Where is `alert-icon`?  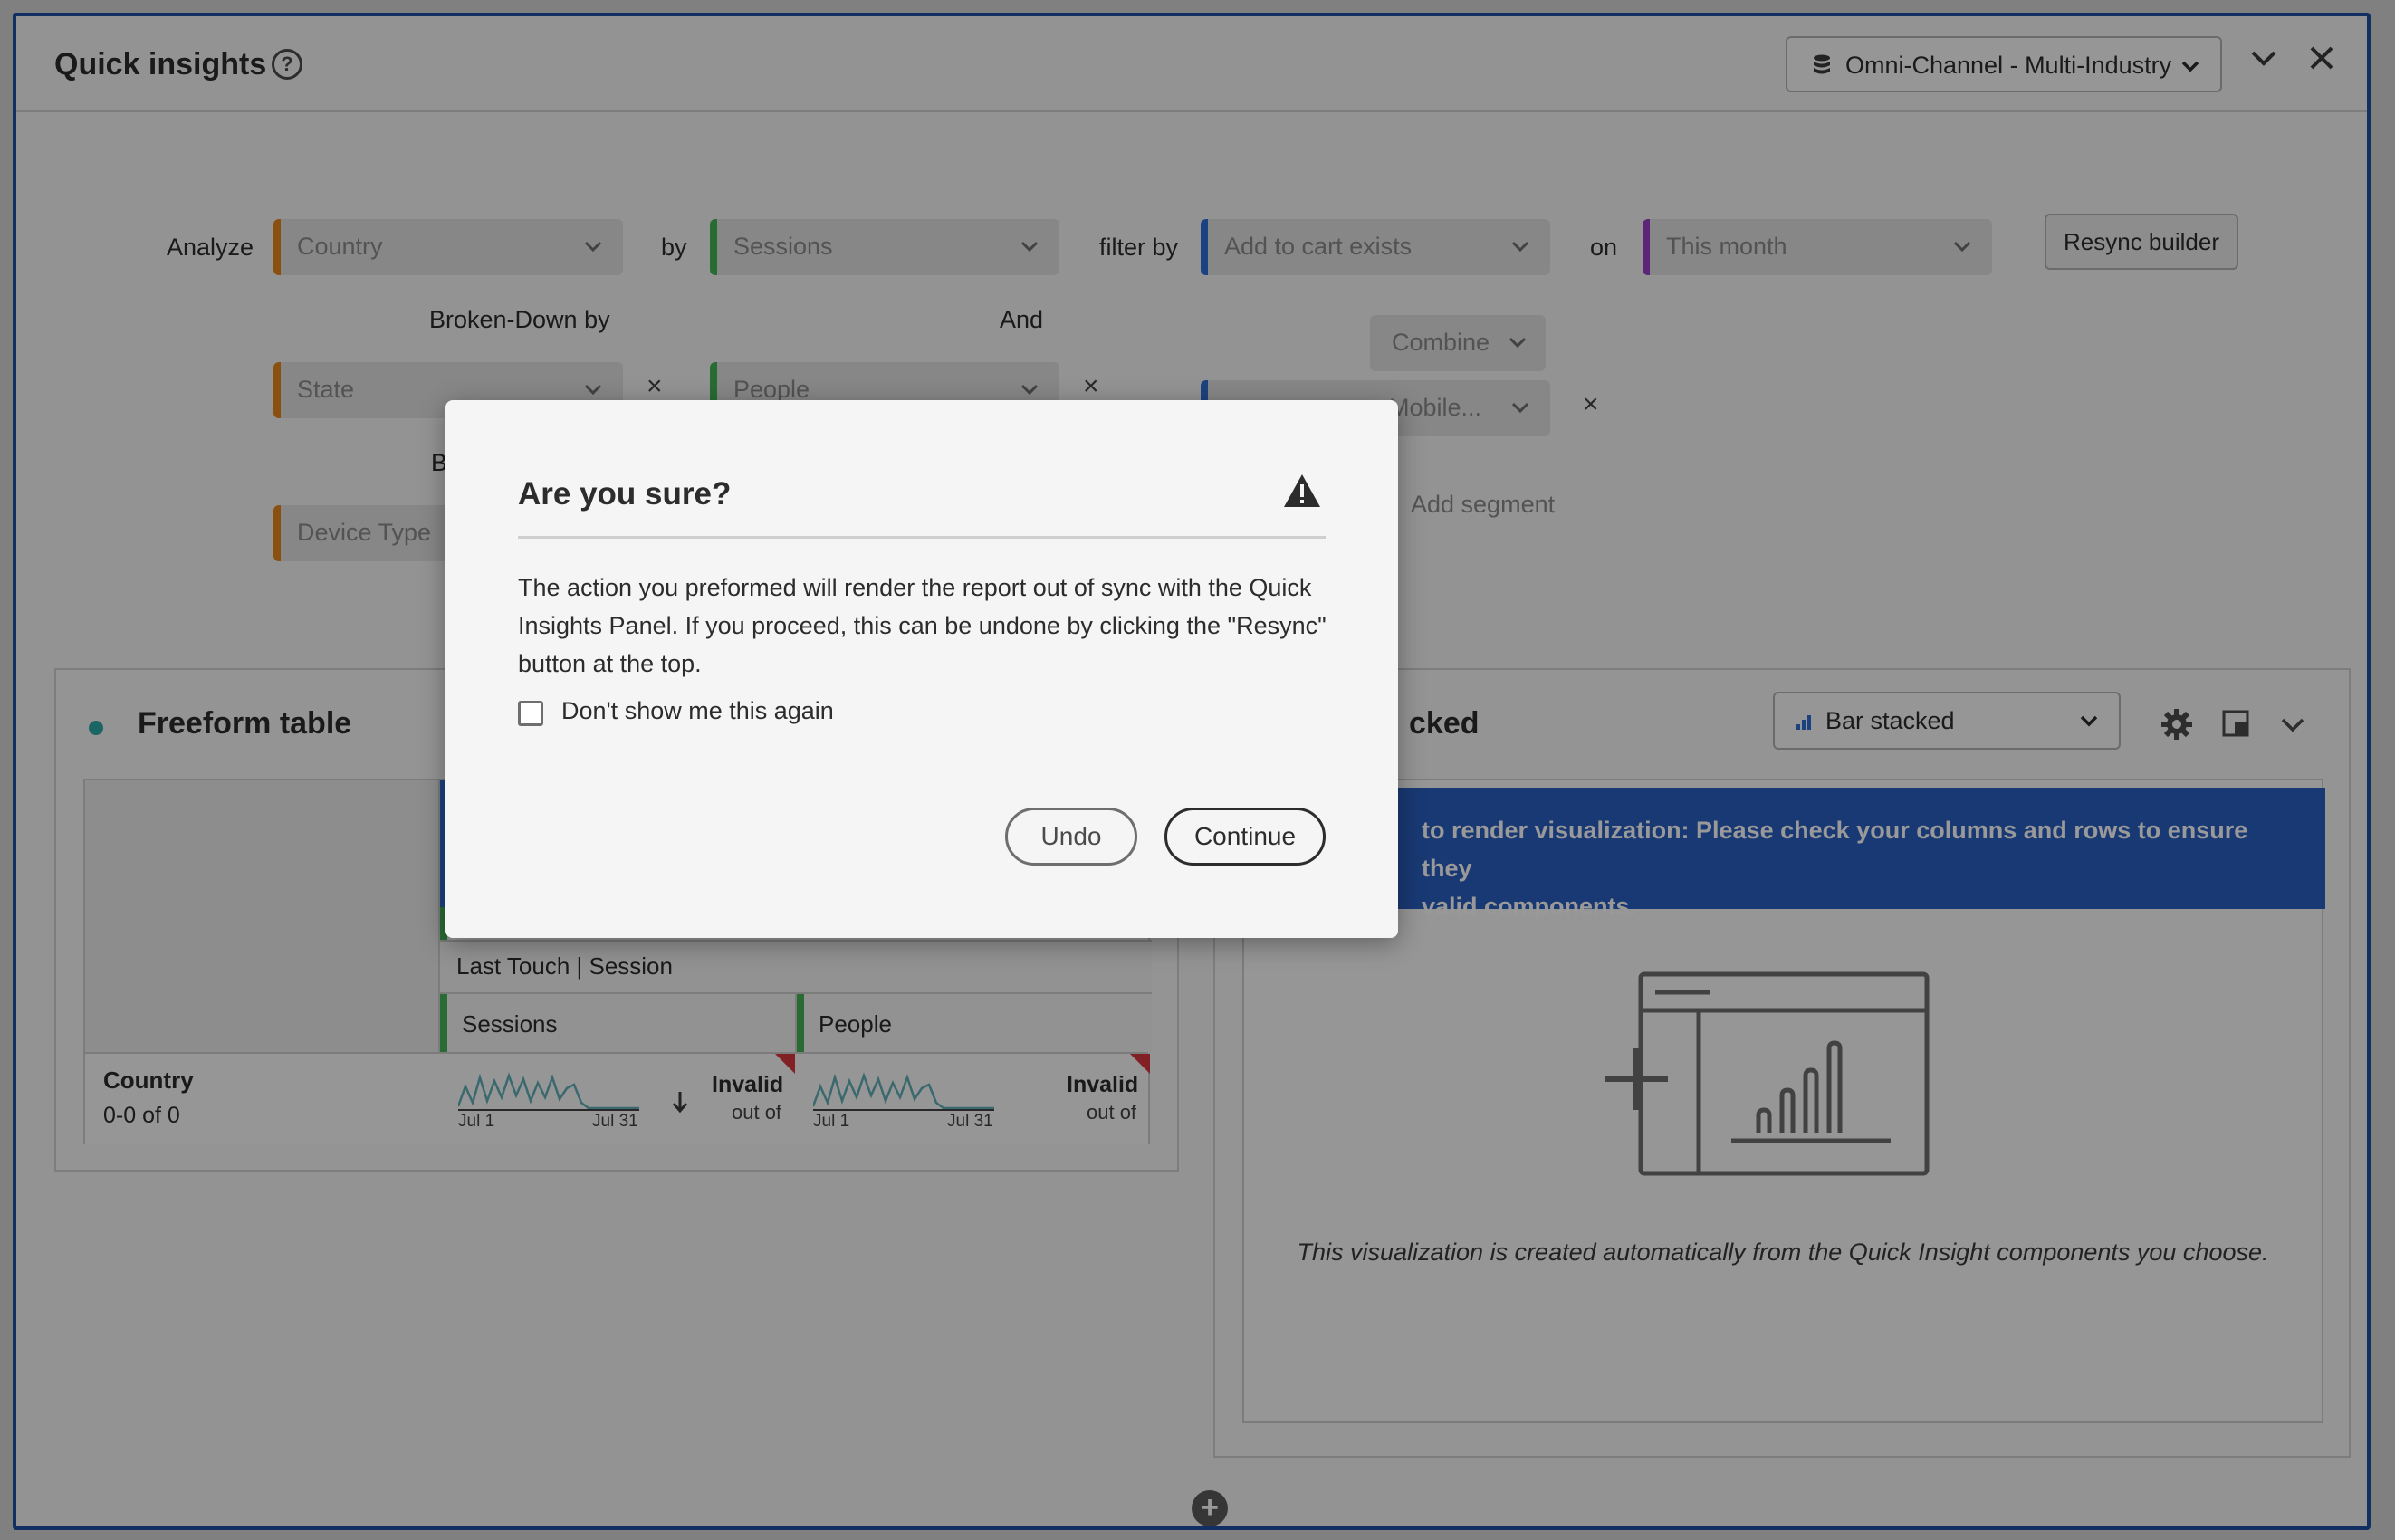
alert-icon is located at coordinates (1302, 490).